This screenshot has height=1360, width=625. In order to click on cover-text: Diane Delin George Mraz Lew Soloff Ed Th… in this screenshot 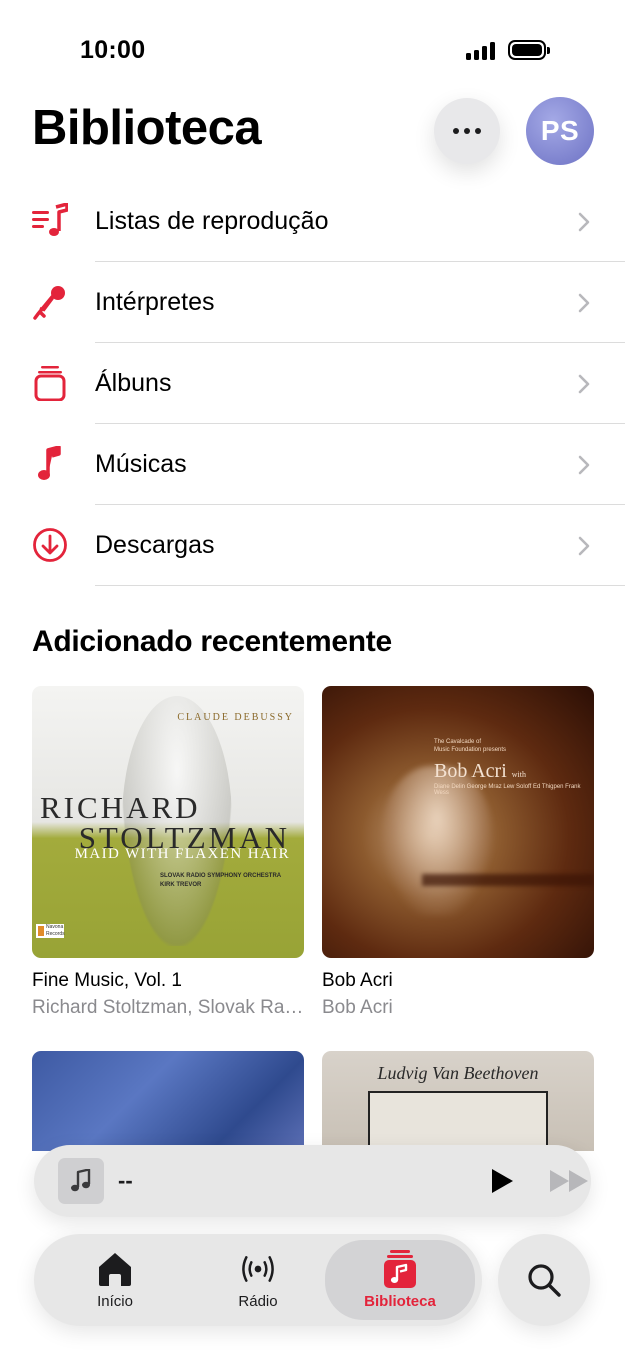, I will do `click(507, 790)`.